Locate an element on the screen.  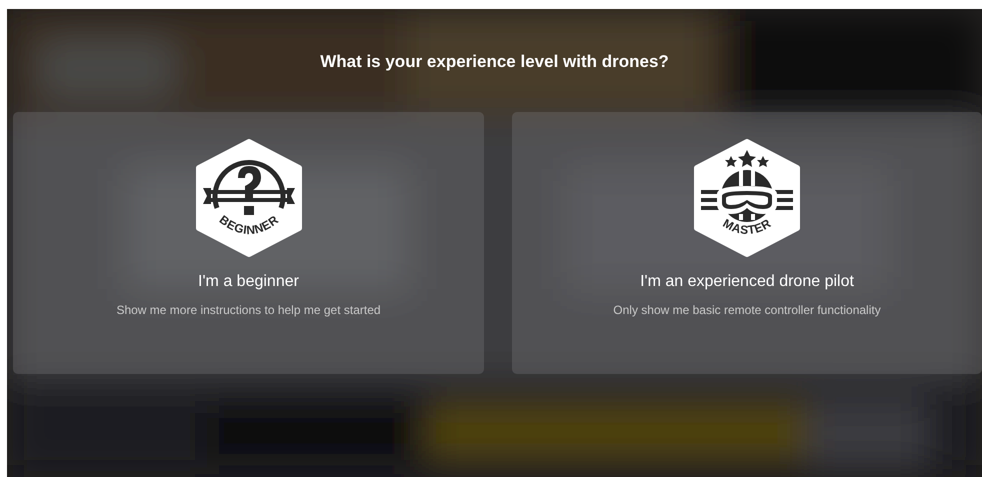
question-heading: What is your experience level with drones? is located at coordinates (494, 62).